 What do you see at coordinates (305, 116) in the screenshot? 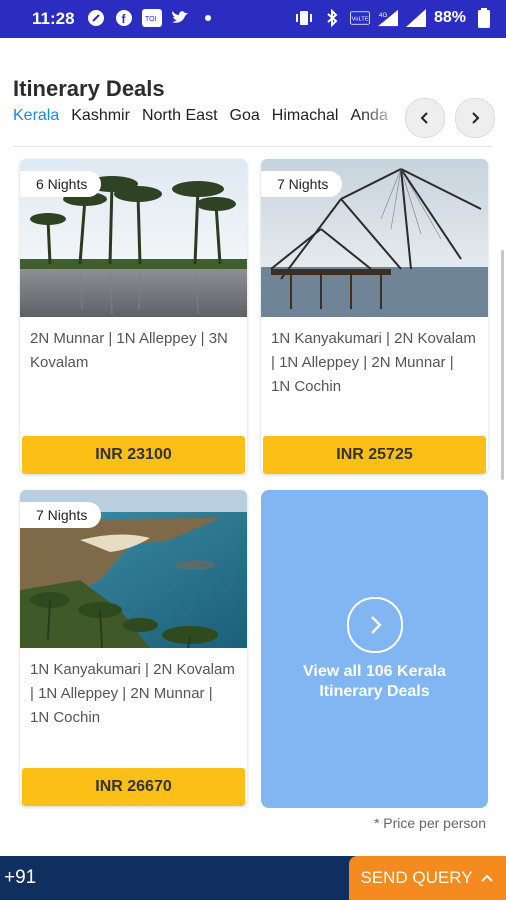
I see `tab-himachal: Himachal` at bounding box center [305, 116].